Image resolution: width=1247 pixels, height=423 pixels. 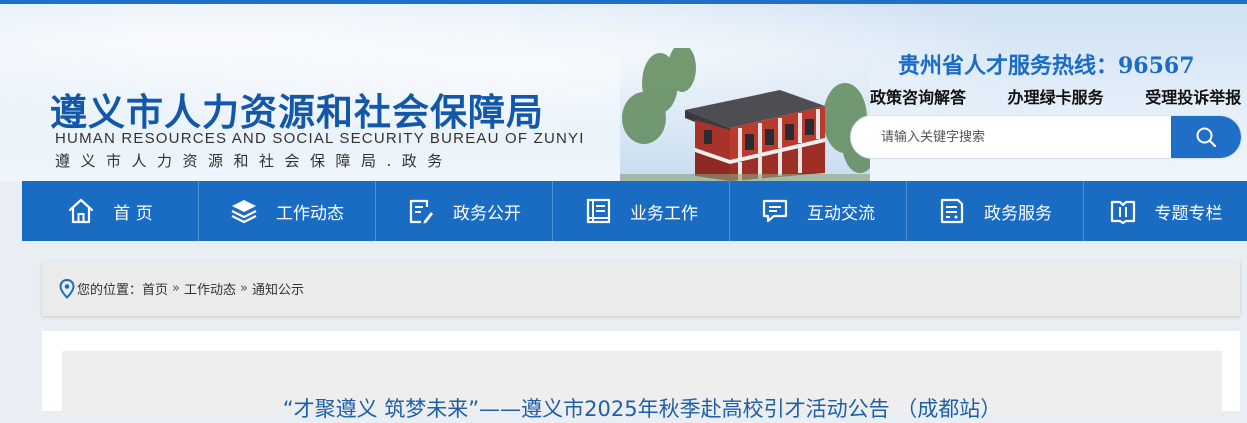 I want to click on service-list-icon, so click(x=952, y=211).